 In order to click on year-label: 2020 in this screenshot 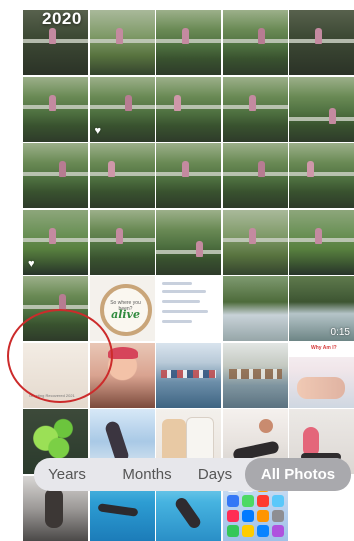, I will do `click(62, 18)`.